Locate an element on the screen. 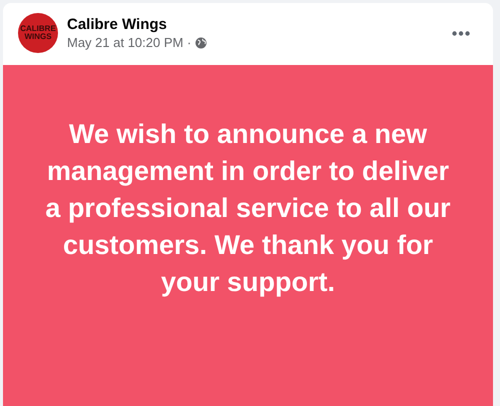  globe-icon is located at coordinates (201, 42).